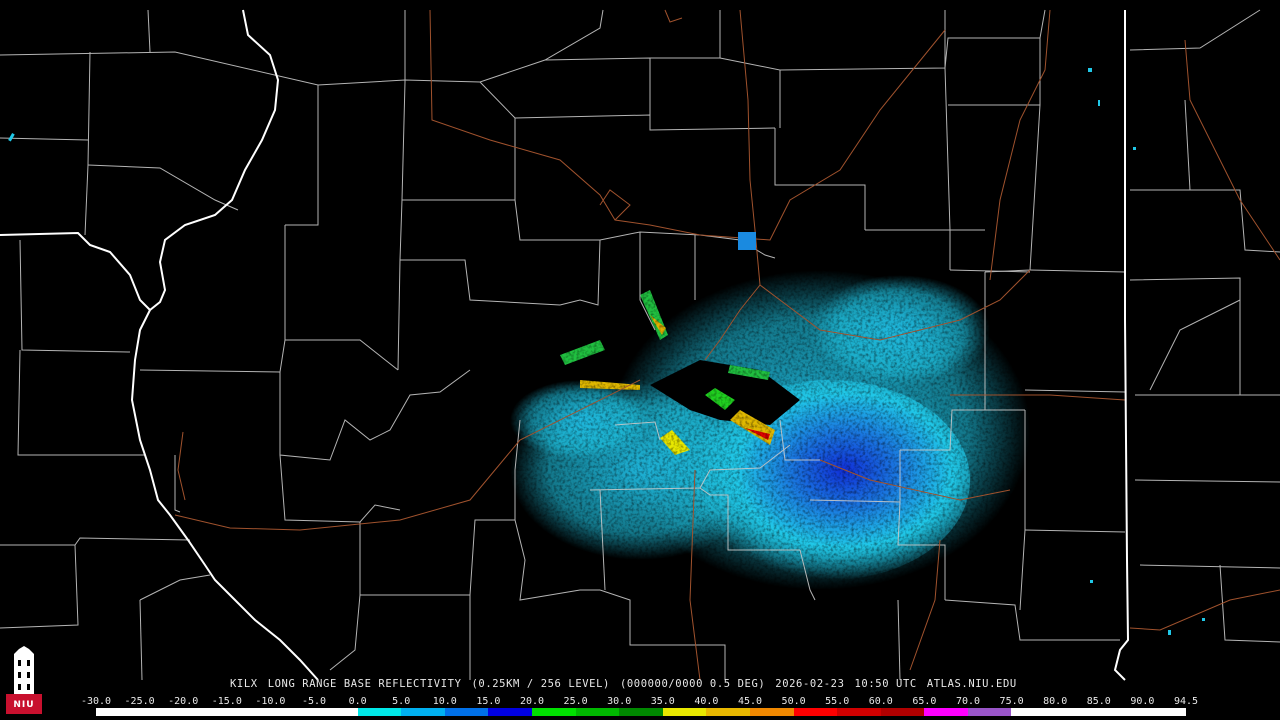  I want to click on colorbar-tick-label: 40.0, so click(706, 701).